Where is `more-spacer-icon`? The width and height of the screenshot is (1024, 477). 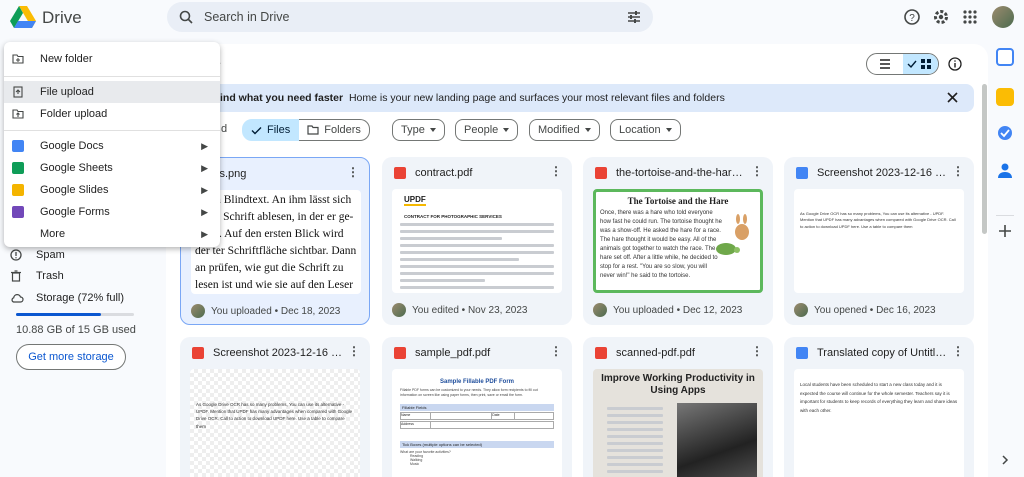
more-spacer-icon is located at coordinates (18, 234).